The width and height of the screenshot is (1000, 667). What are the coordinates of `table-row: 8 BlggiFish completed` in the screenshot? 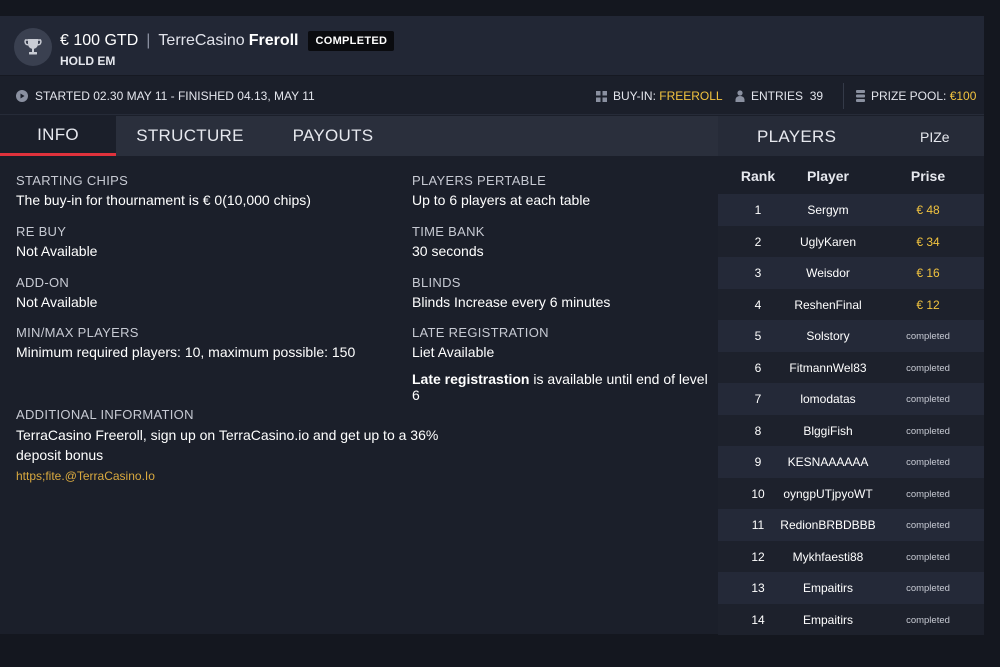 It's located at (851, 430).